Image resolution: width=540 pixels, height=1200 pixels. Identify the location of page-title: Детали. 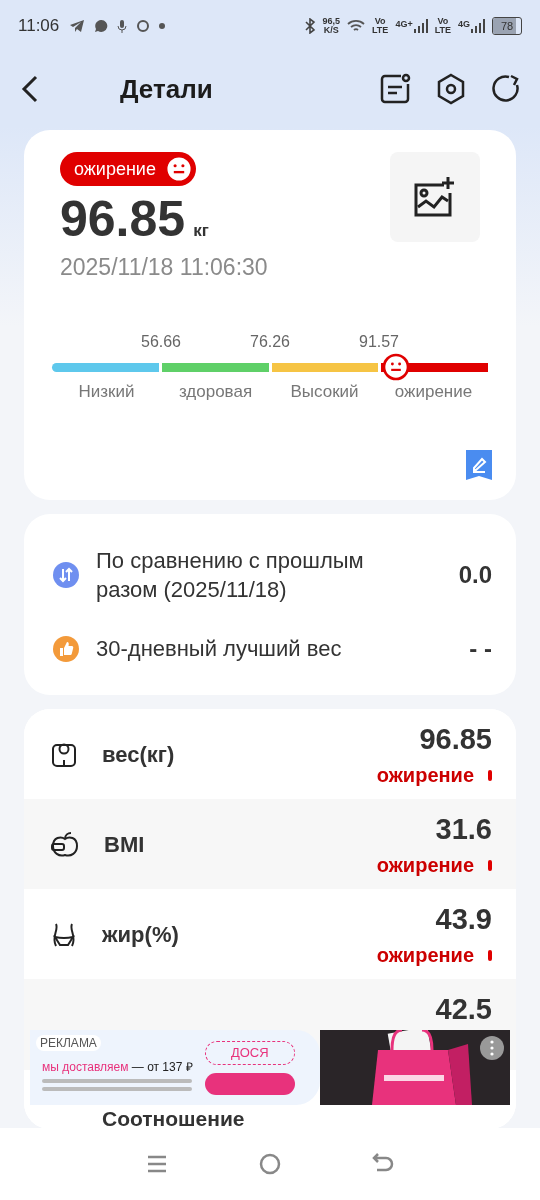
(166, 89).